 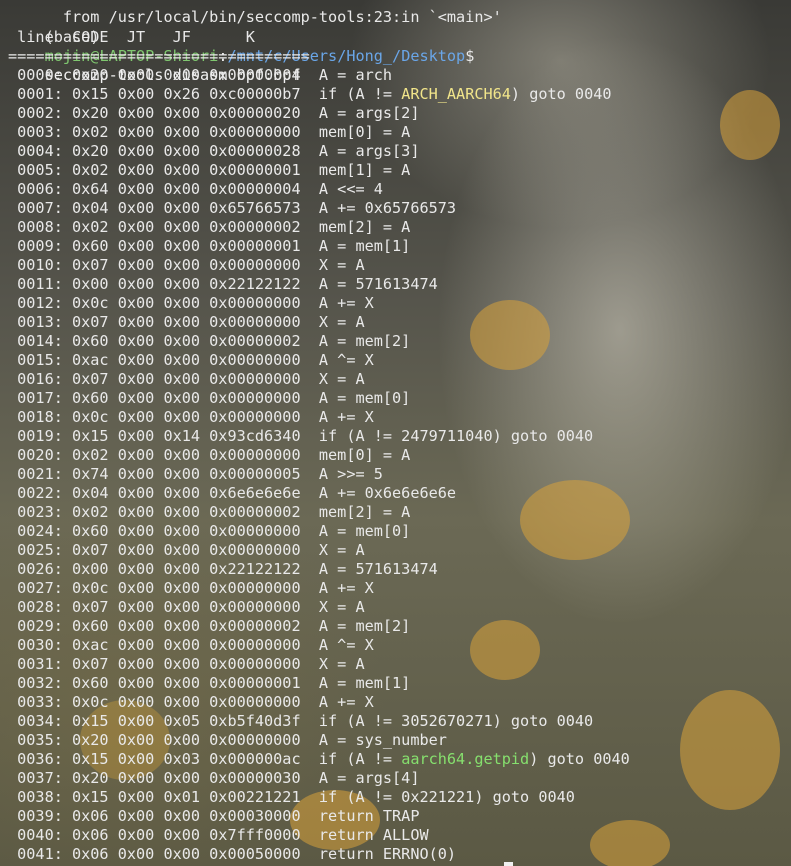 What do you see at coordinates (186, 265) in the screenshot?
I see `disasm-row: 0010: 0x07 0x00 0x00 0x00000000 X = A` at bounding box center [186, 265].